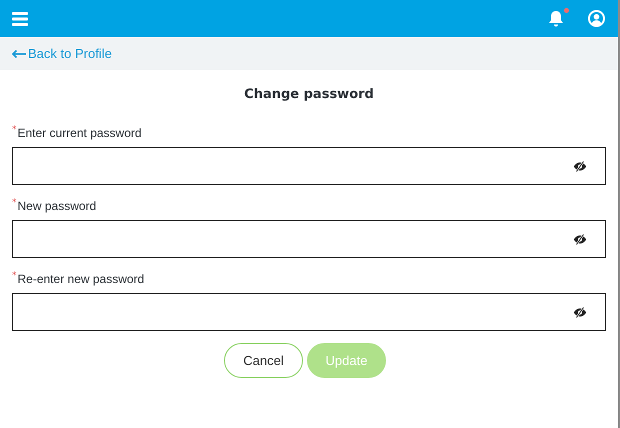 This screenshot has height=428, width=620. Describe the element at coordinates (20, 19) in the screenshot. I see `menu-icon` at that location.